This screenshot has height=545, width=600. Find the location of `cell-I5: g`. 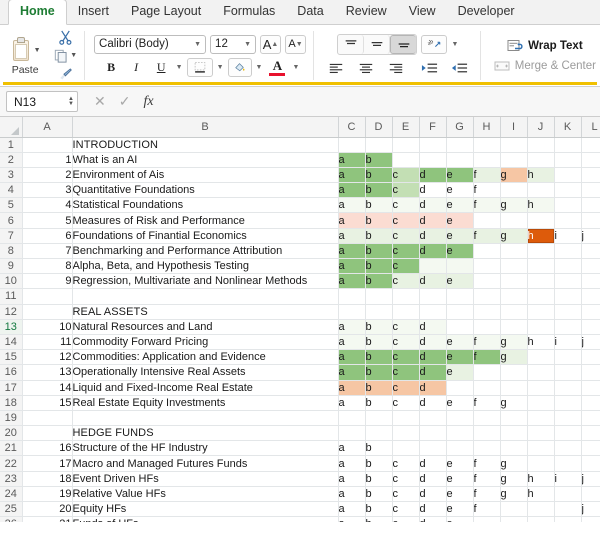

cell-I5: g is located at coordinates (514, 205).